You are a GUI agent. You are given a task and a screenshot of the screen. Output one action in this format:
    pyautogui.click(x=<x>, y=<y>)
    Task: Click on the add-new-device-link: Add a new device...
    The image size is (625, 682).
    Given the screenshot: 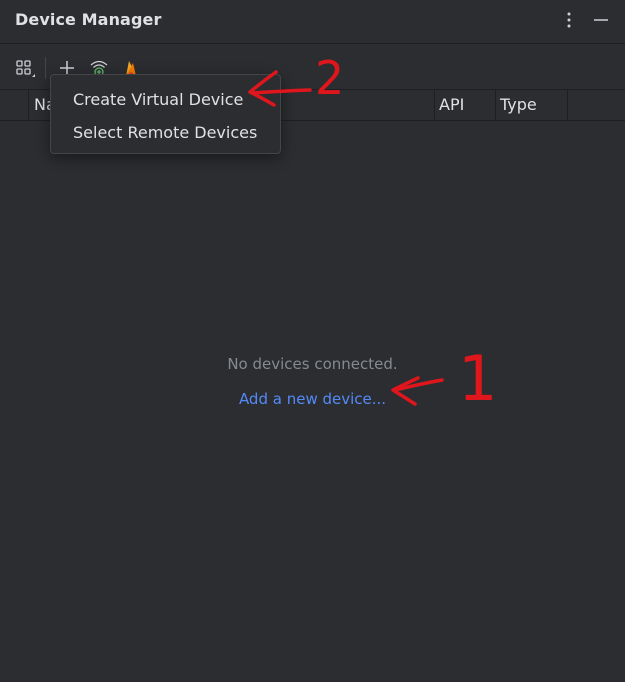 What is the action you would take?
    pyautogui.click(x=312, y=399)
    